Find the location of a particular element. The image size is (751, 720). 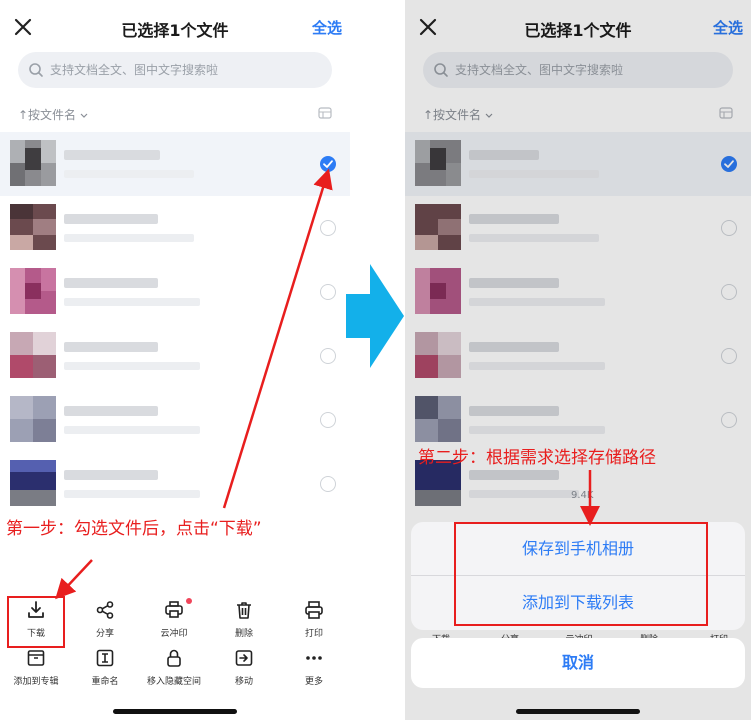

move-to-hidden-space-button: 移入隐藏空间 is located at coordinates (174, 667).